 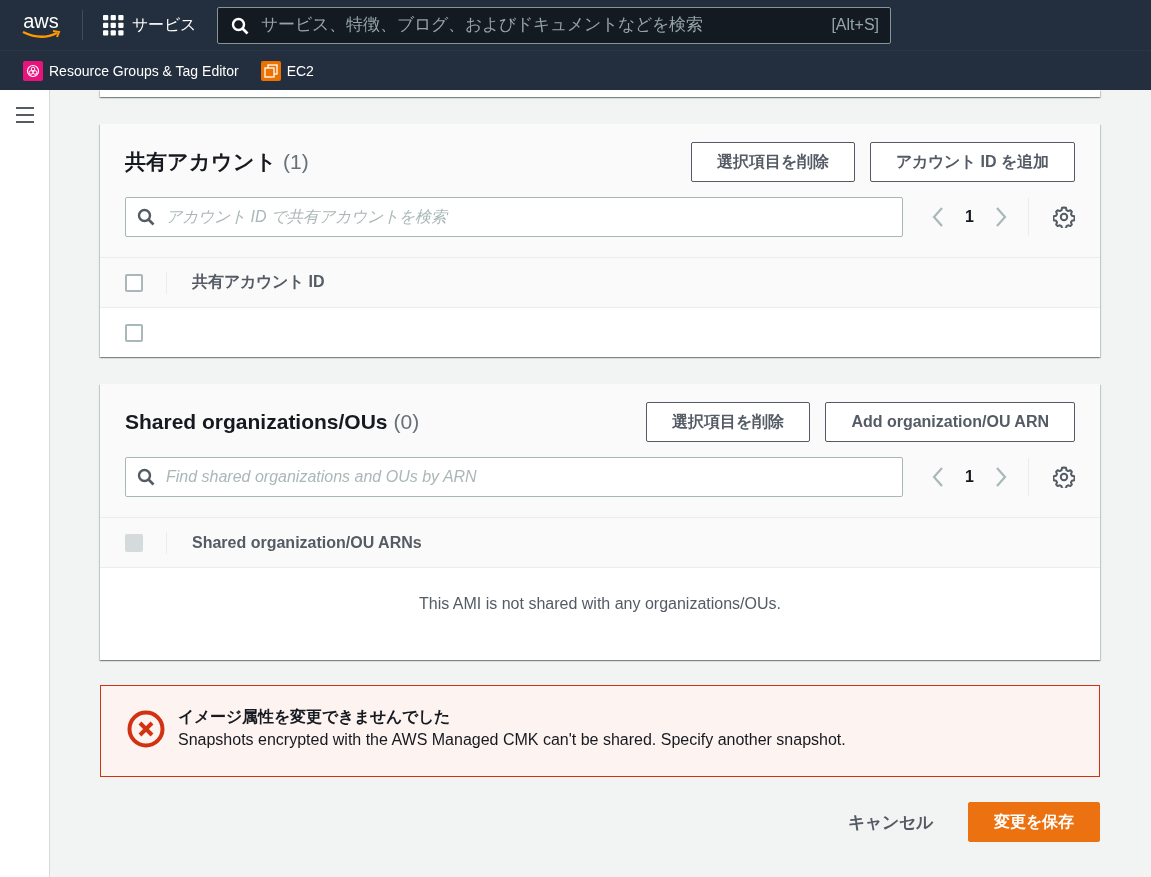 What do you see at coordinates (600, 604) in the screenshot?
I see `empty-state-message: This AMI is not shared with any organizations/OUs.` at bounding box center [600, 604].